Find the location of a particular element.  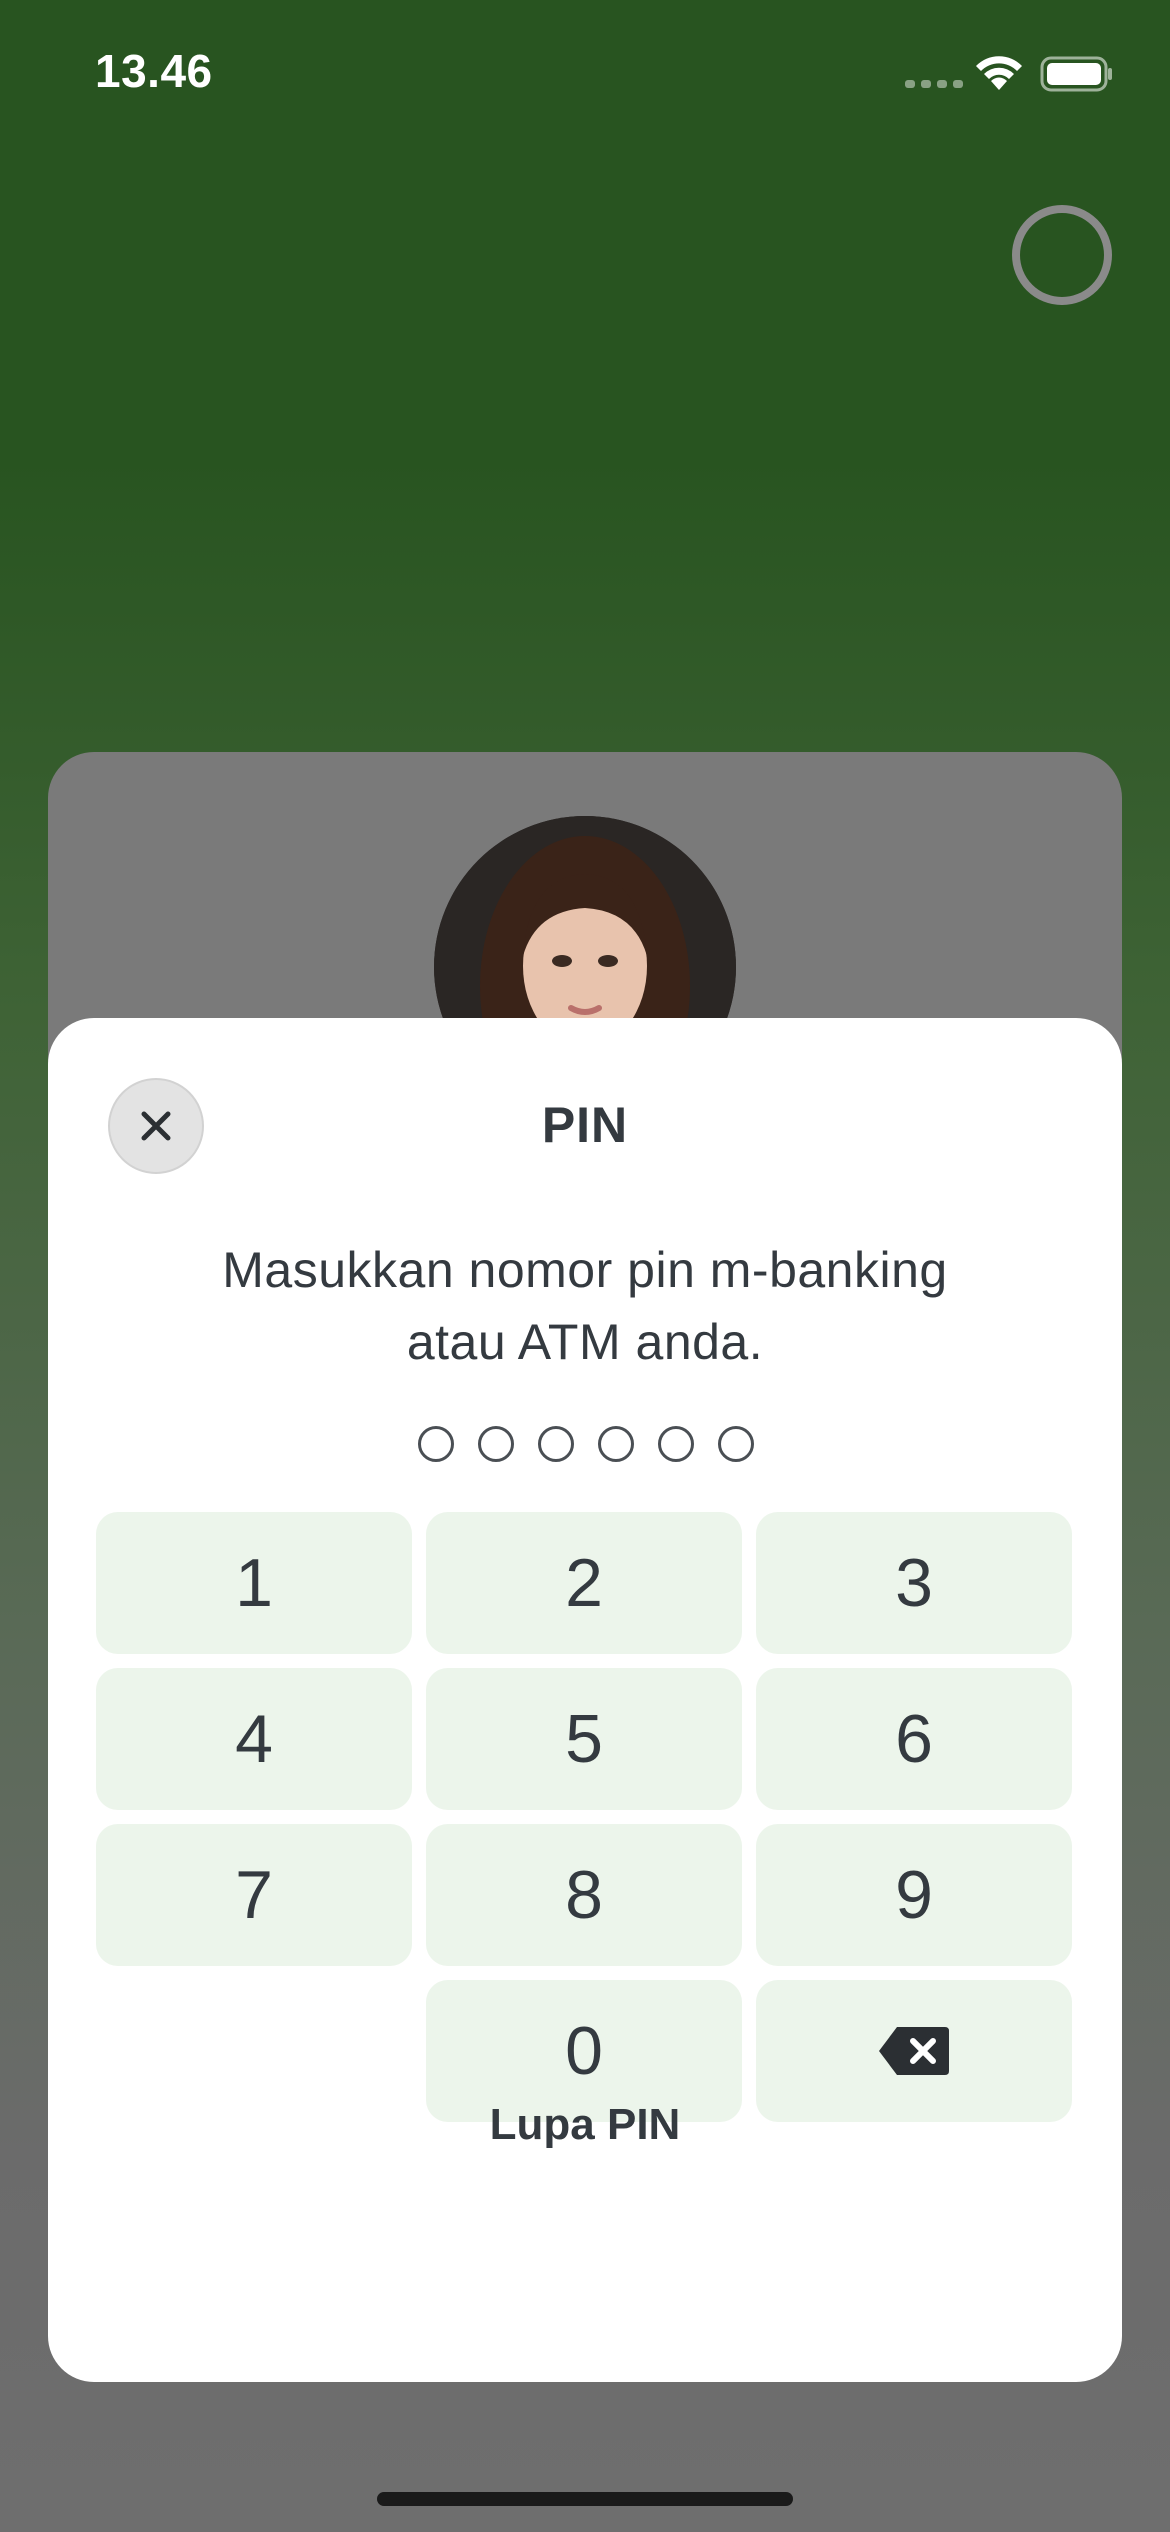

backspace-icon is located at coordinates (914, 2051).